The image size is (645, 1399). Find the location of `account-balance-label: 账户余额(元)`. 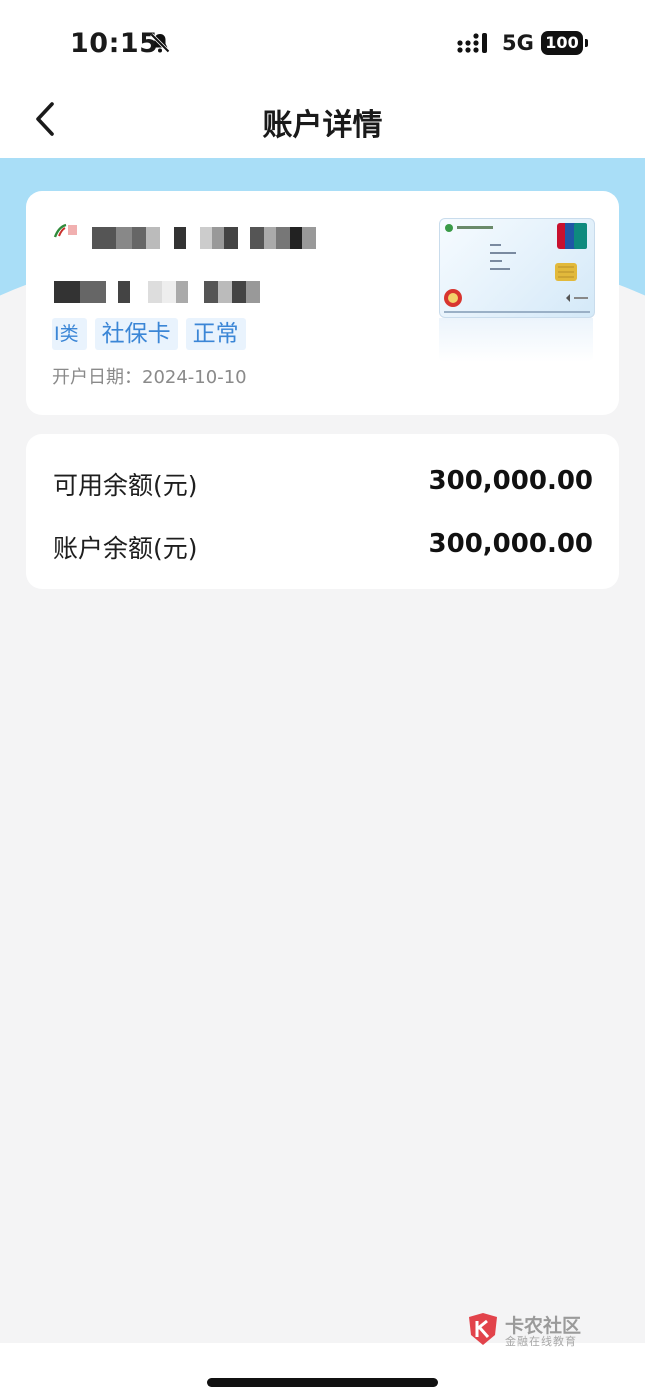

account-balance-label: 账户余额(元) is located at coordinates (125, 548).